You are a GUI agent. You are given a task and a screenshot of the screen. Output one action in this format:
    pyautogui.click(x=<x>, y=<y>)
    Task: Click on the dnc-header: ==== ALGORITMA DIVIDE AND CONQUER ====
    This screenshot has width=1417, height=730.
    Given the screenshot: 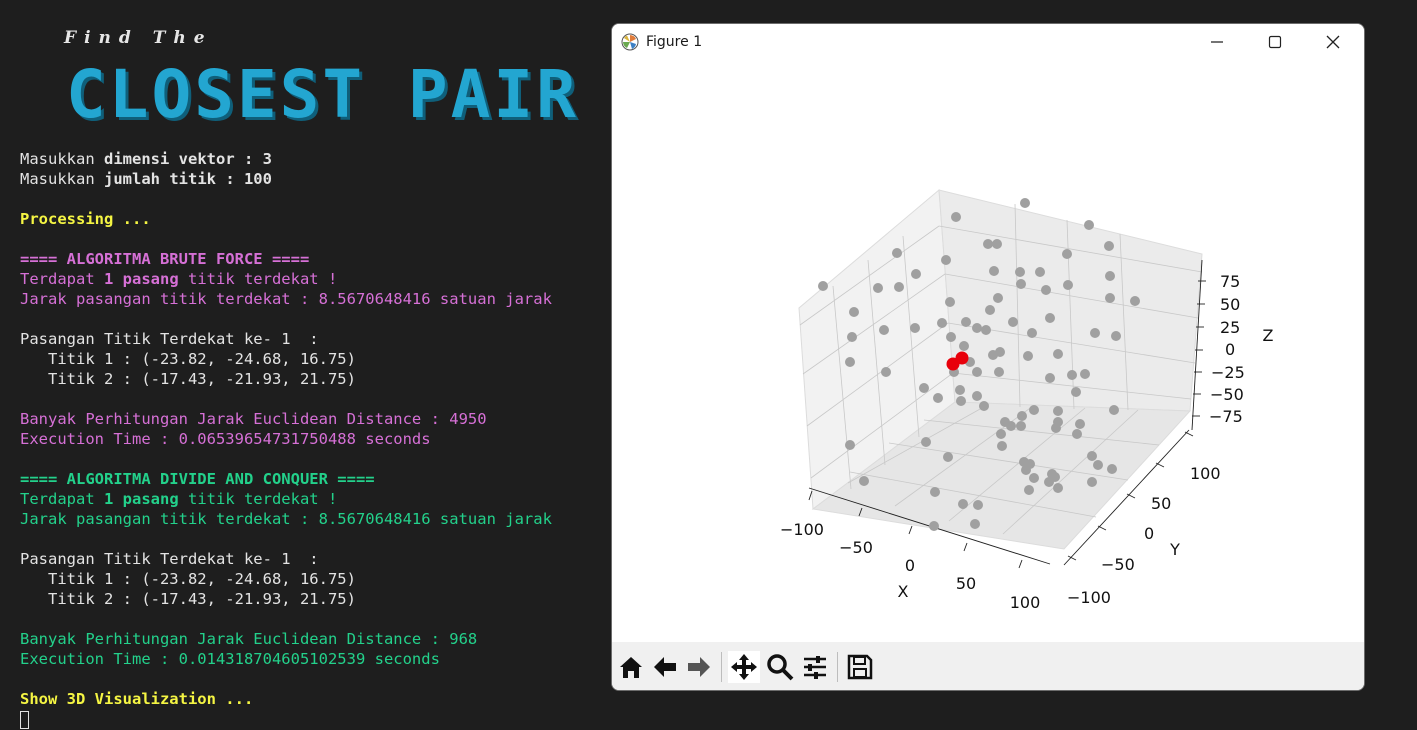 What is the action you would take?
    pyautogui.click(x=197, y=479)
    